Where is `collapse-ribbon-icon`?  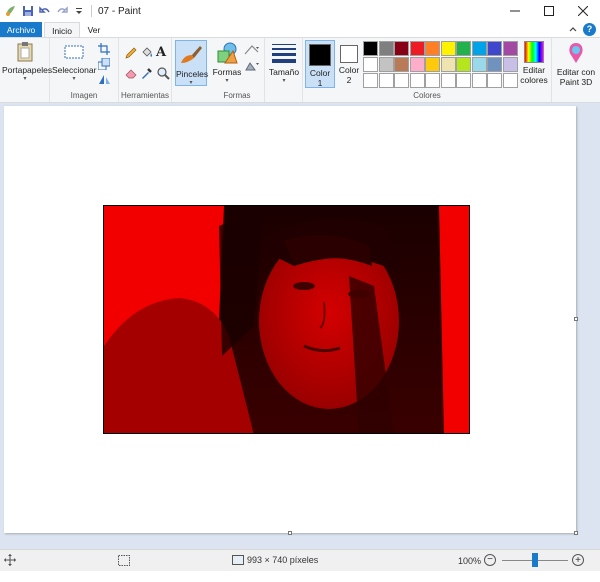 collapse-ribbon-icon is located at coordinates (573, 31).